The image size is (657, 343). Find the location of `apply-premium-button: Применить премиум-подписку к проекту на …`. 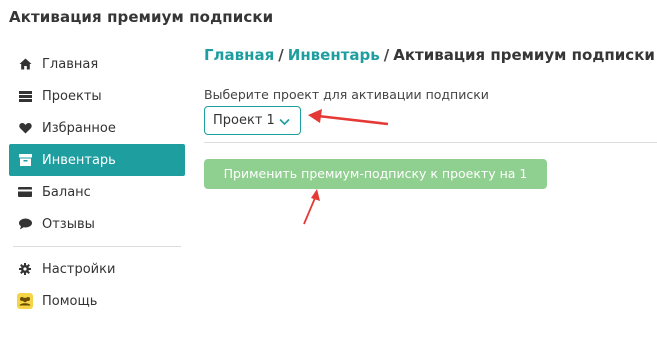

apply-premium-button: Применить премиум-подписку к проекту на … is located at coordinates (375, 185).